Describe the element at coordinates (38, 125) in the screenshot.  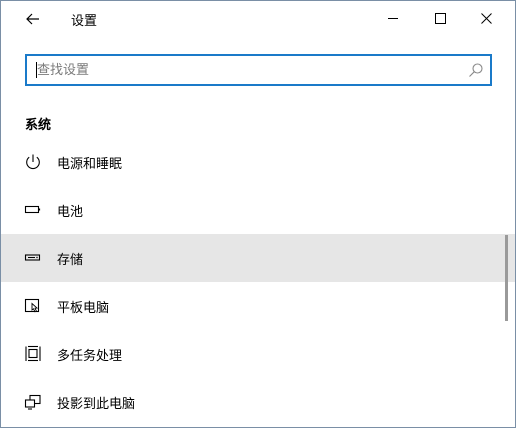
I see `section-heading: 系统` at that location.